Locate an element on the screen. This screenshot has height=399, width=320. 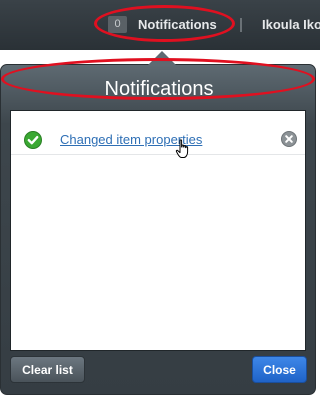
remove-circle-icon is located at coordinates (289, 139).